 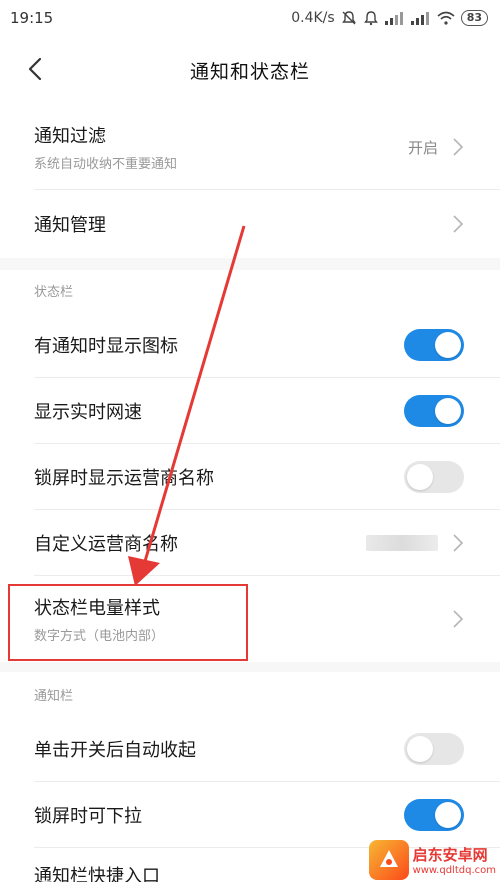 What do you see at coordinates (250, 147) in the screenshot?
I see `notification-filter-row: 通知过滤 系统自动收纳不重要通知 开启` at bounding box center [250, 147].